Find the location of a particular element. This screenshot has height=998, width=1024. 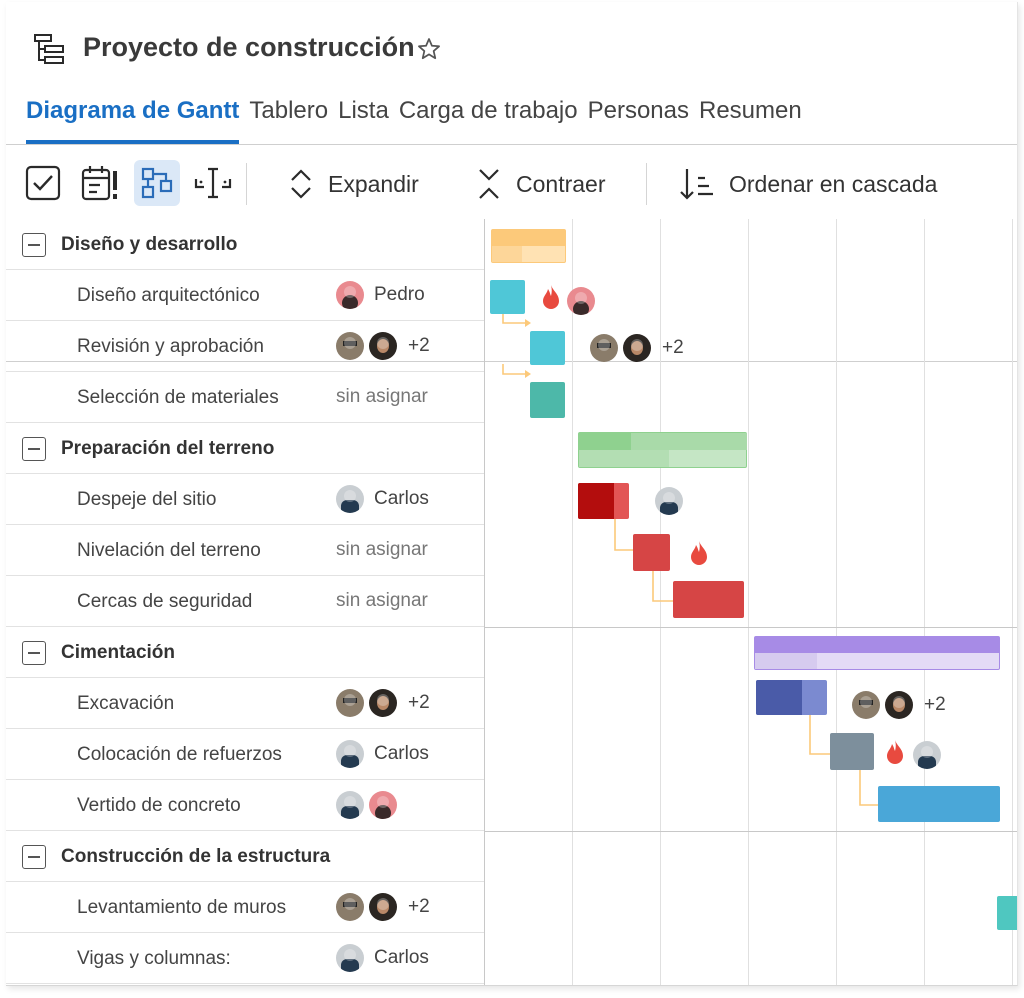

select-tasks-button is located at coordinates (43, 183).